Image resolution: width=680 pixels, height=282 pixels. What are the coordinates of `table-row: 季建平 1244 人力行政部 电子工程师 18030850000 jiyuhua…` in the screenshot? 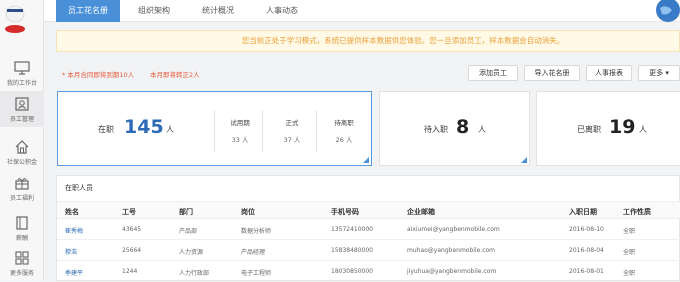 It's located at (368, 271).